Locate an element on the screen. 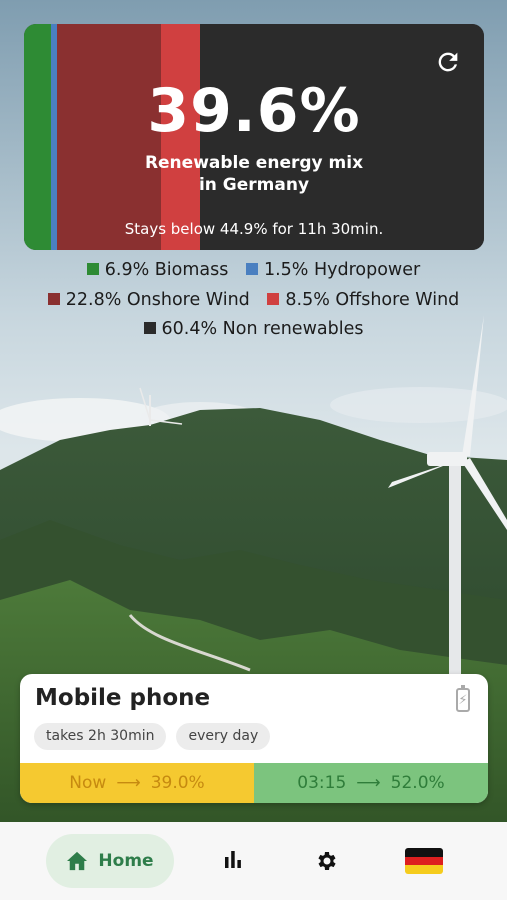 The height and width of the screenshot is (900, 507). bottom-nav: Home is located at coordinates (253, 861).